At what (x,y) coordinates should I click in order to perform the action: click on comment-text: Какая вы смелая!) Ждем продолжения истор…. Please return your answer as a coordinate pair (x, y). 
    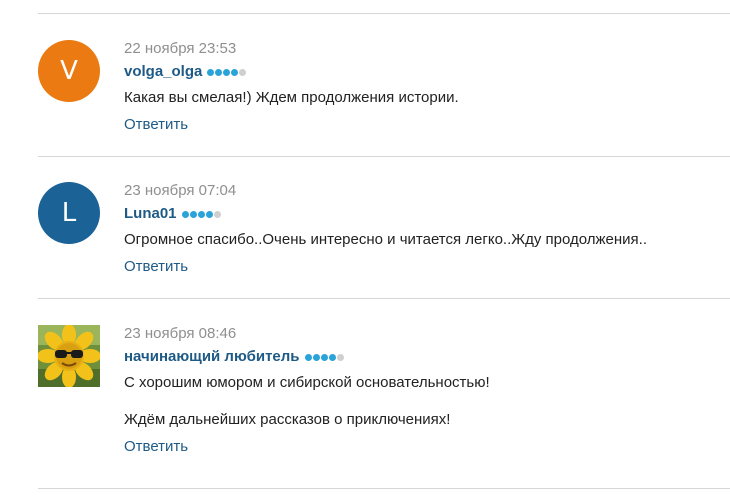
    Looking at the image, I should click on (427, 98).